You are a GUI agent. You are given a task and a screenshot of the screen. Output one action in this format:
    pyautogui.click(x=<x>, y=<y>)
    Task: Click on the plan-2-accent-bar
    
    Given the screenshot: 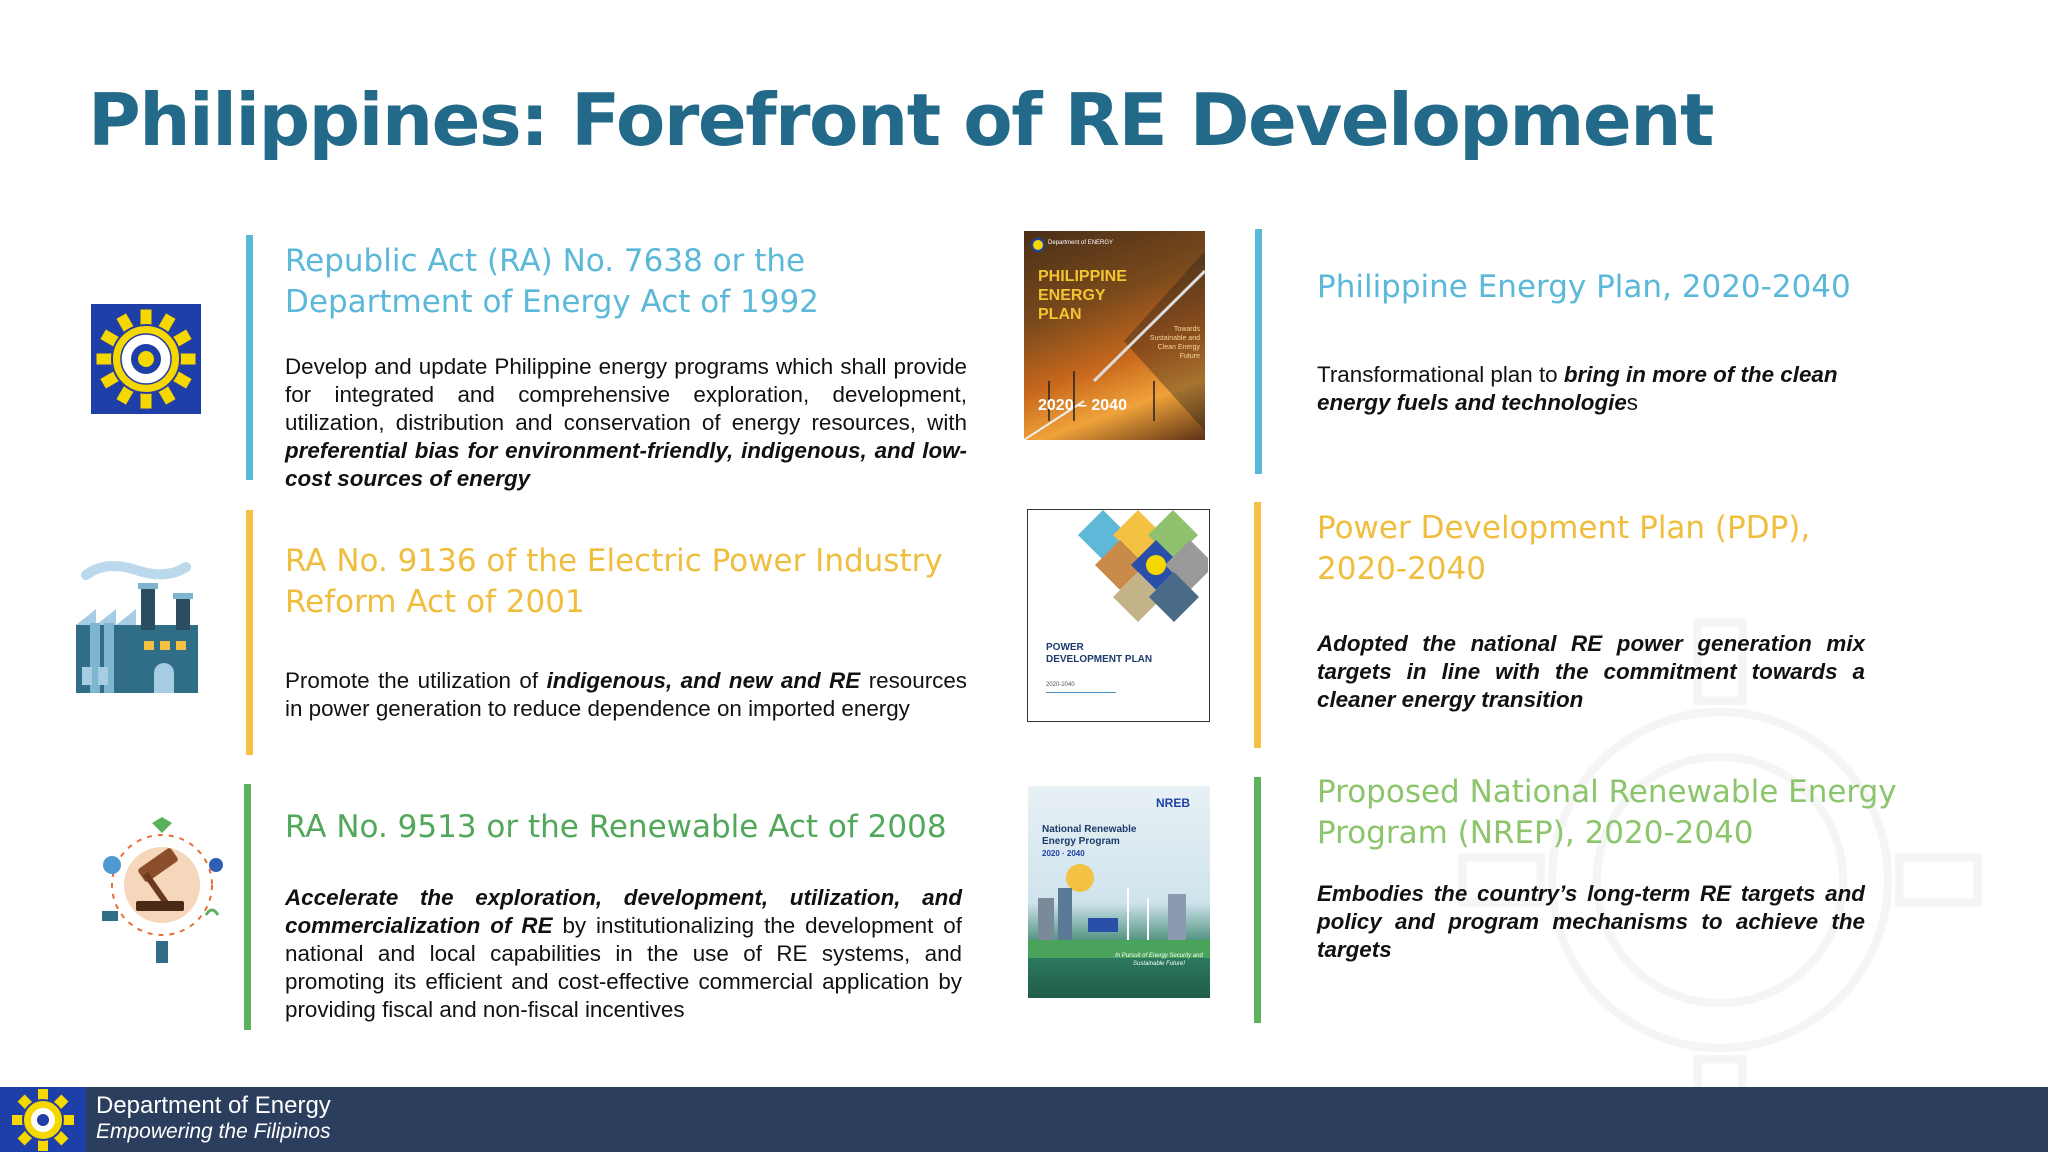 What is the action you would take?
    pyautogui.click(x=1257, y=625)
    